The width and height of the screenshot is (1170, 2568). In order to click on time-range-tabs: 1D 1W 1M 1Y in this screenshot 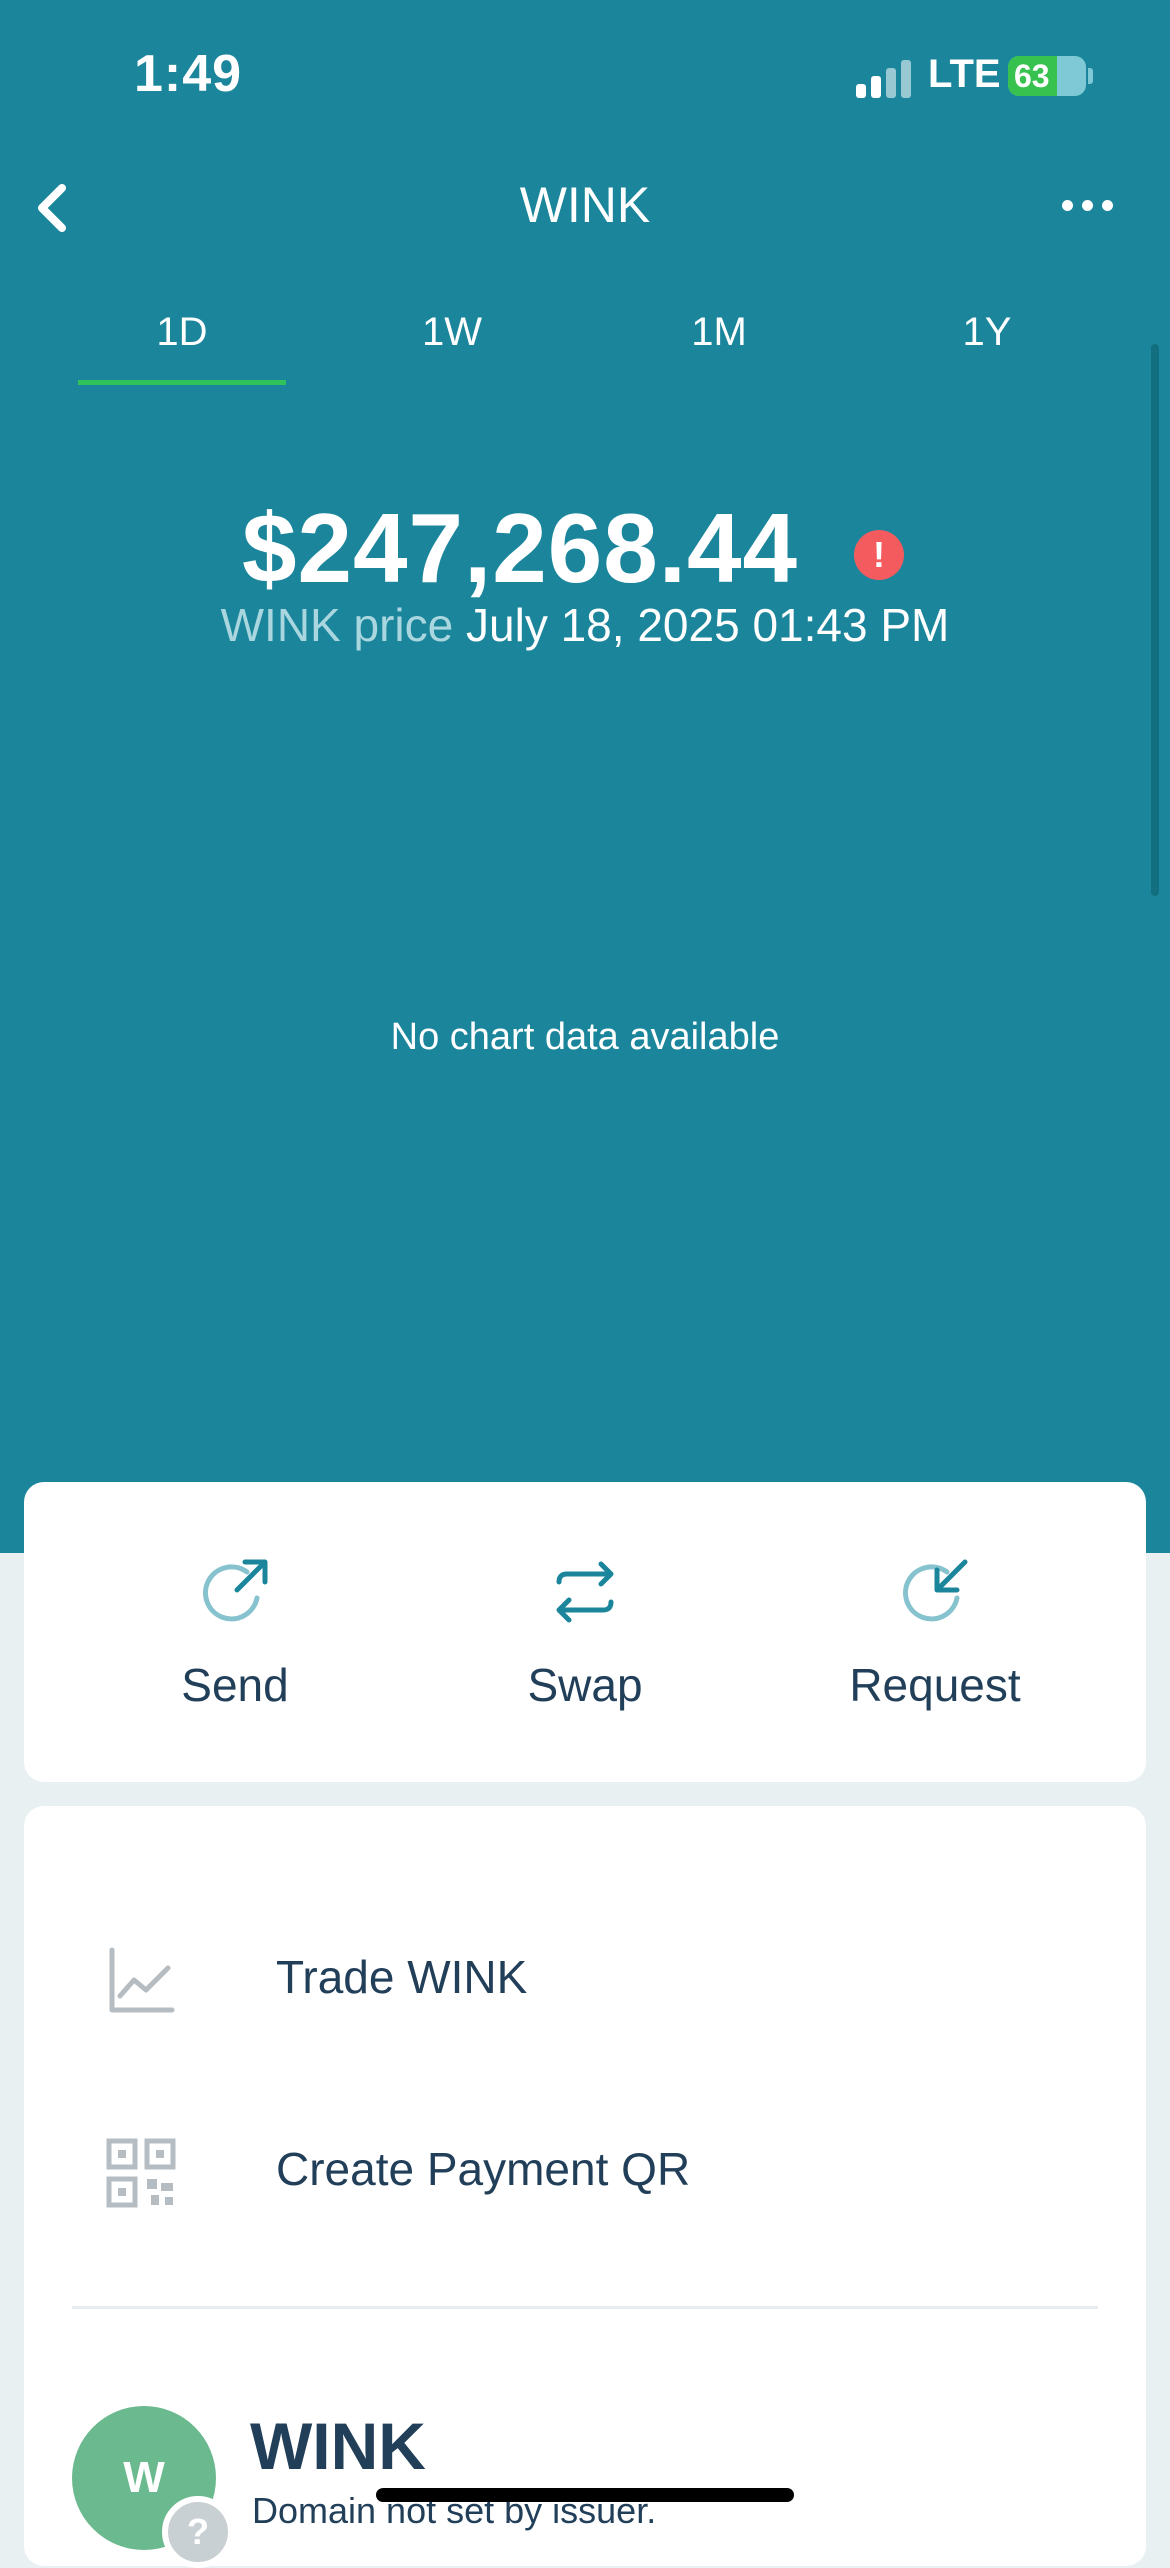, I will do `click(585, 350)`.